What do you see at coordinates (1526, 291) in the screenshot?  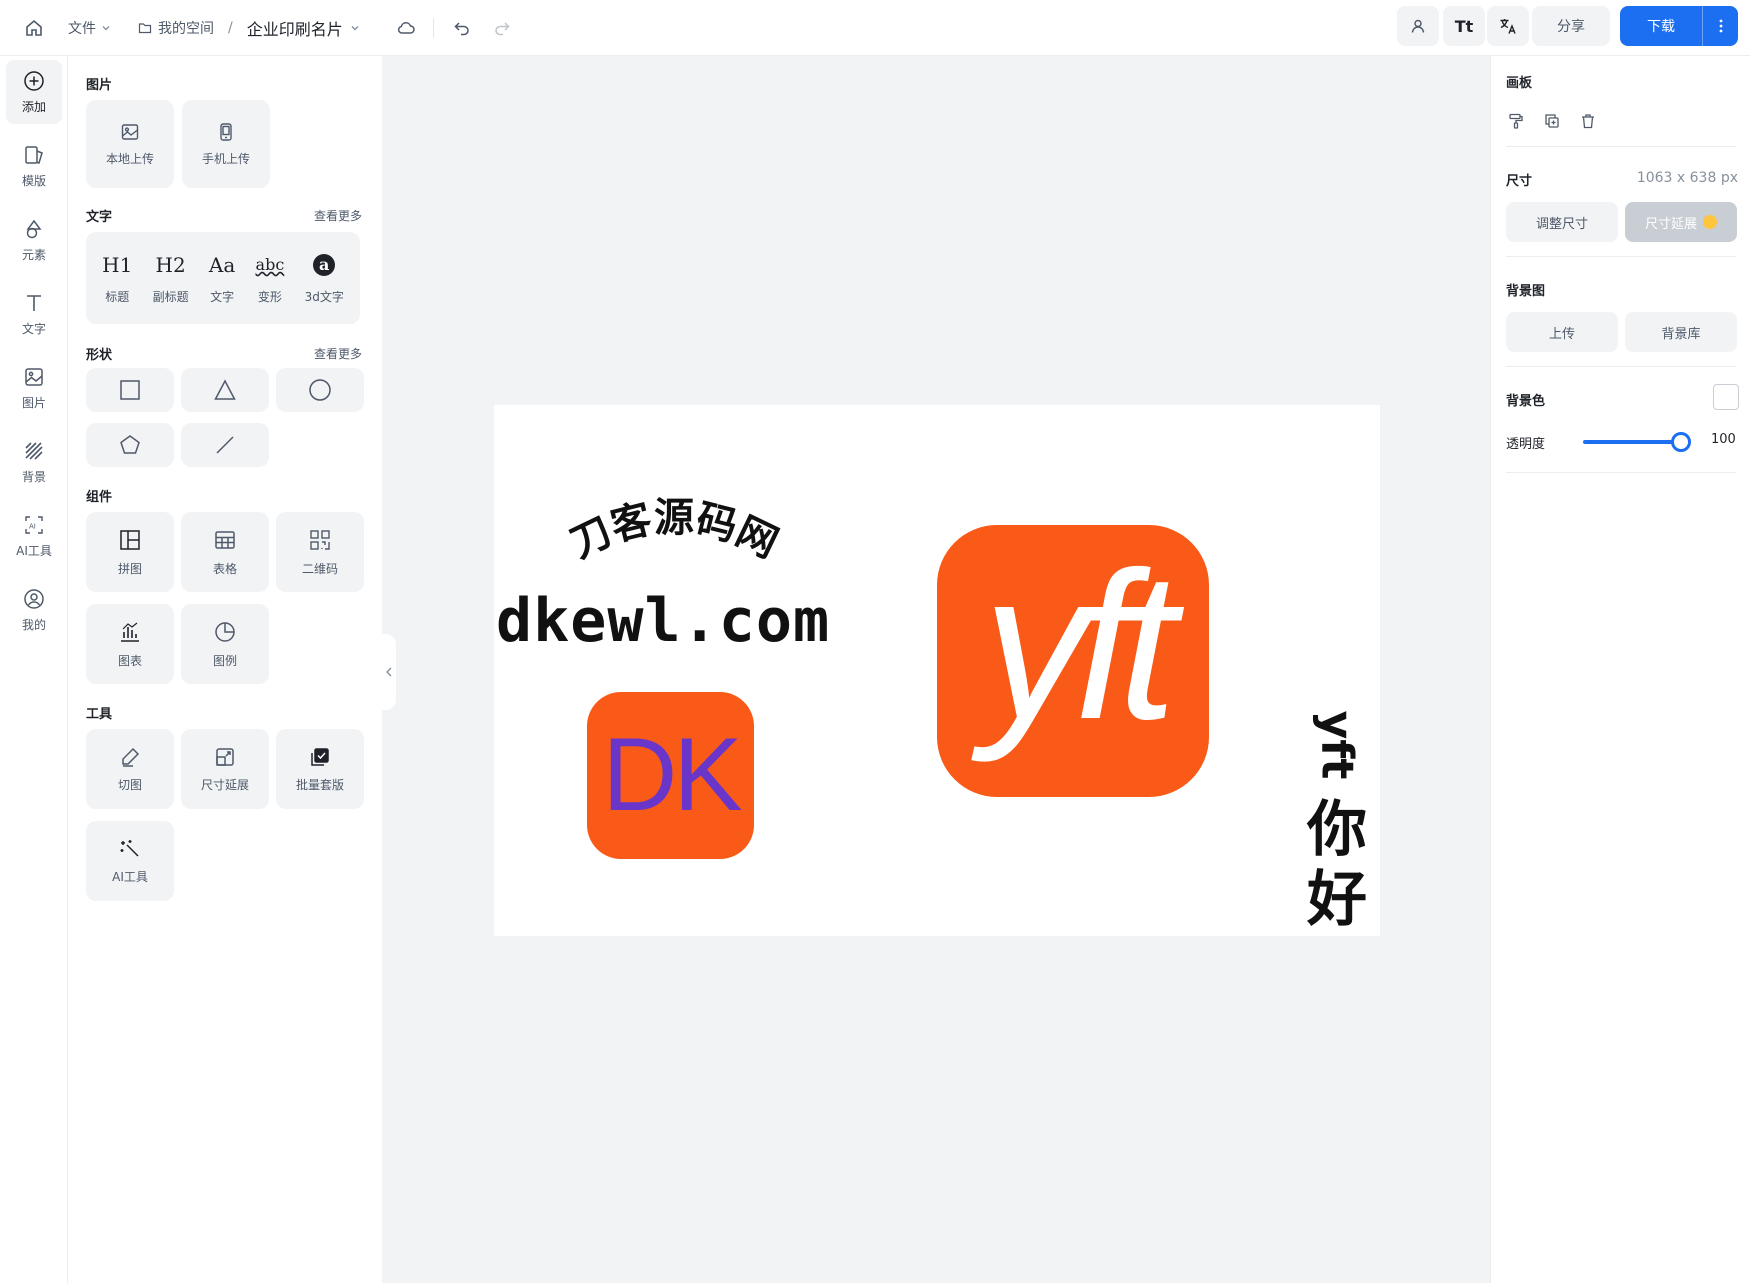 I see `bg-image-title: 背景图` at bounding box center [1526, 291].